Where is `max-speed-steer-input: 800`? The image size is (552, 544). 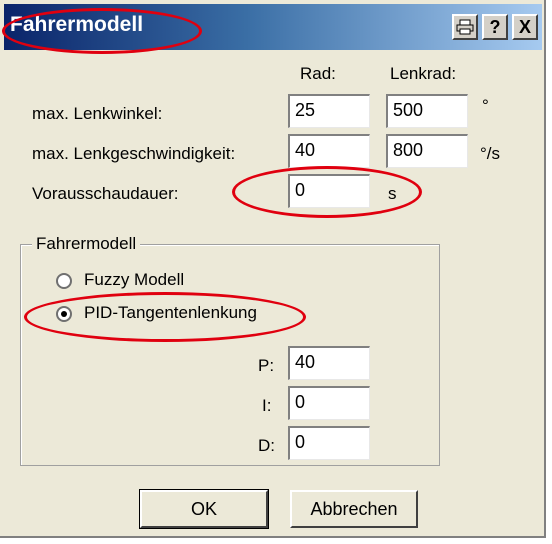
max-speed-steer-input: 800 is located at coordinates (427, 151).